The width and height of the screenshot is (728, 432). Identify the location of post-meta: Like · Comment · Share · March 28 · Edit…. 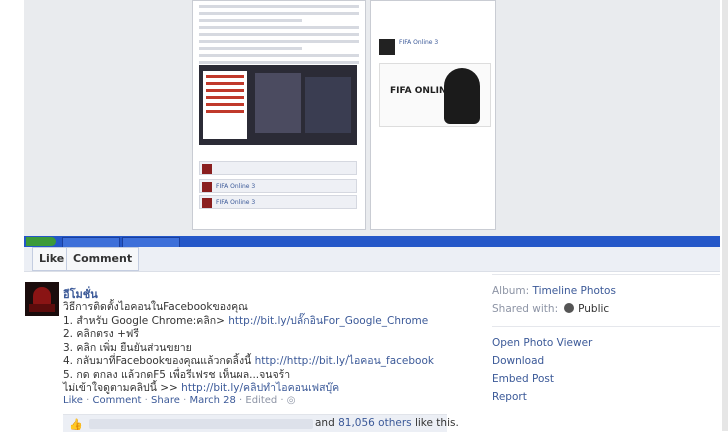
(179, 400).